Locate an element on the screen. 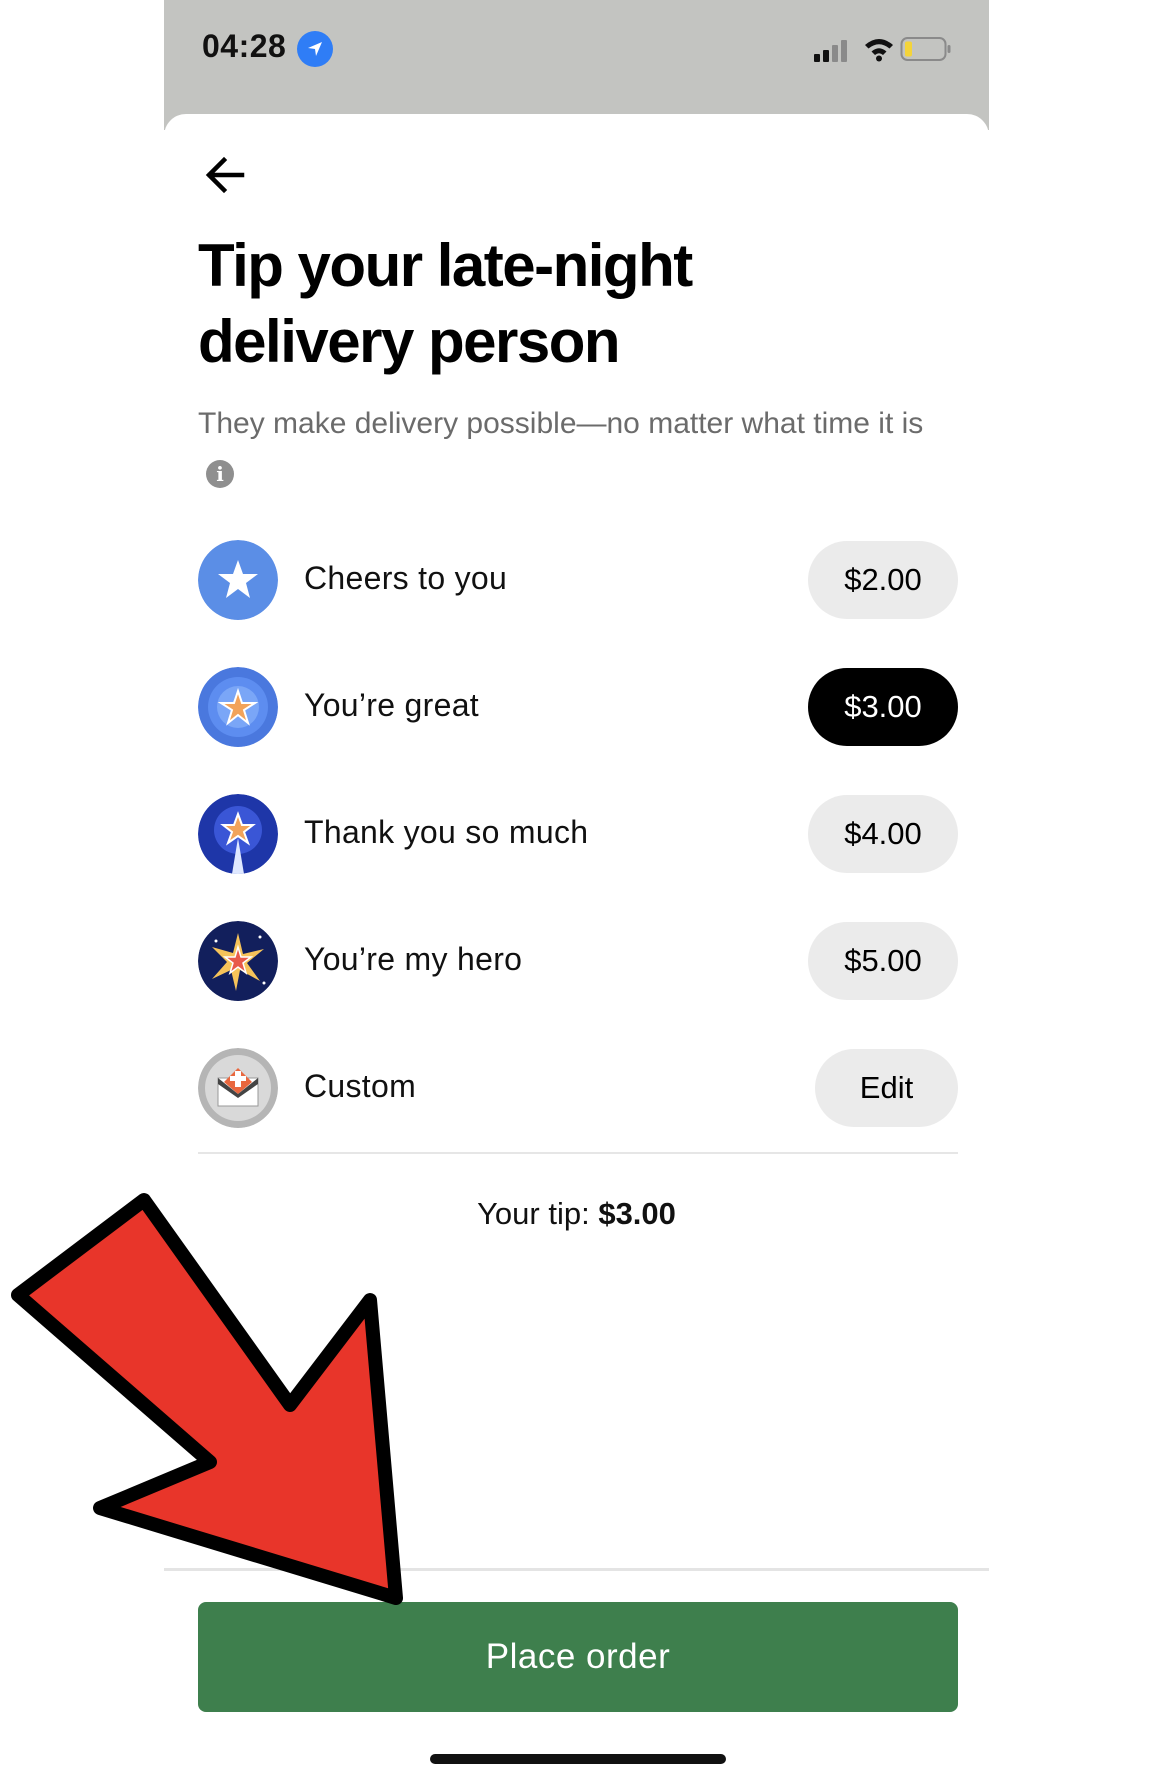  rocket-star-badge-icon is located at coordinates (238, 834).